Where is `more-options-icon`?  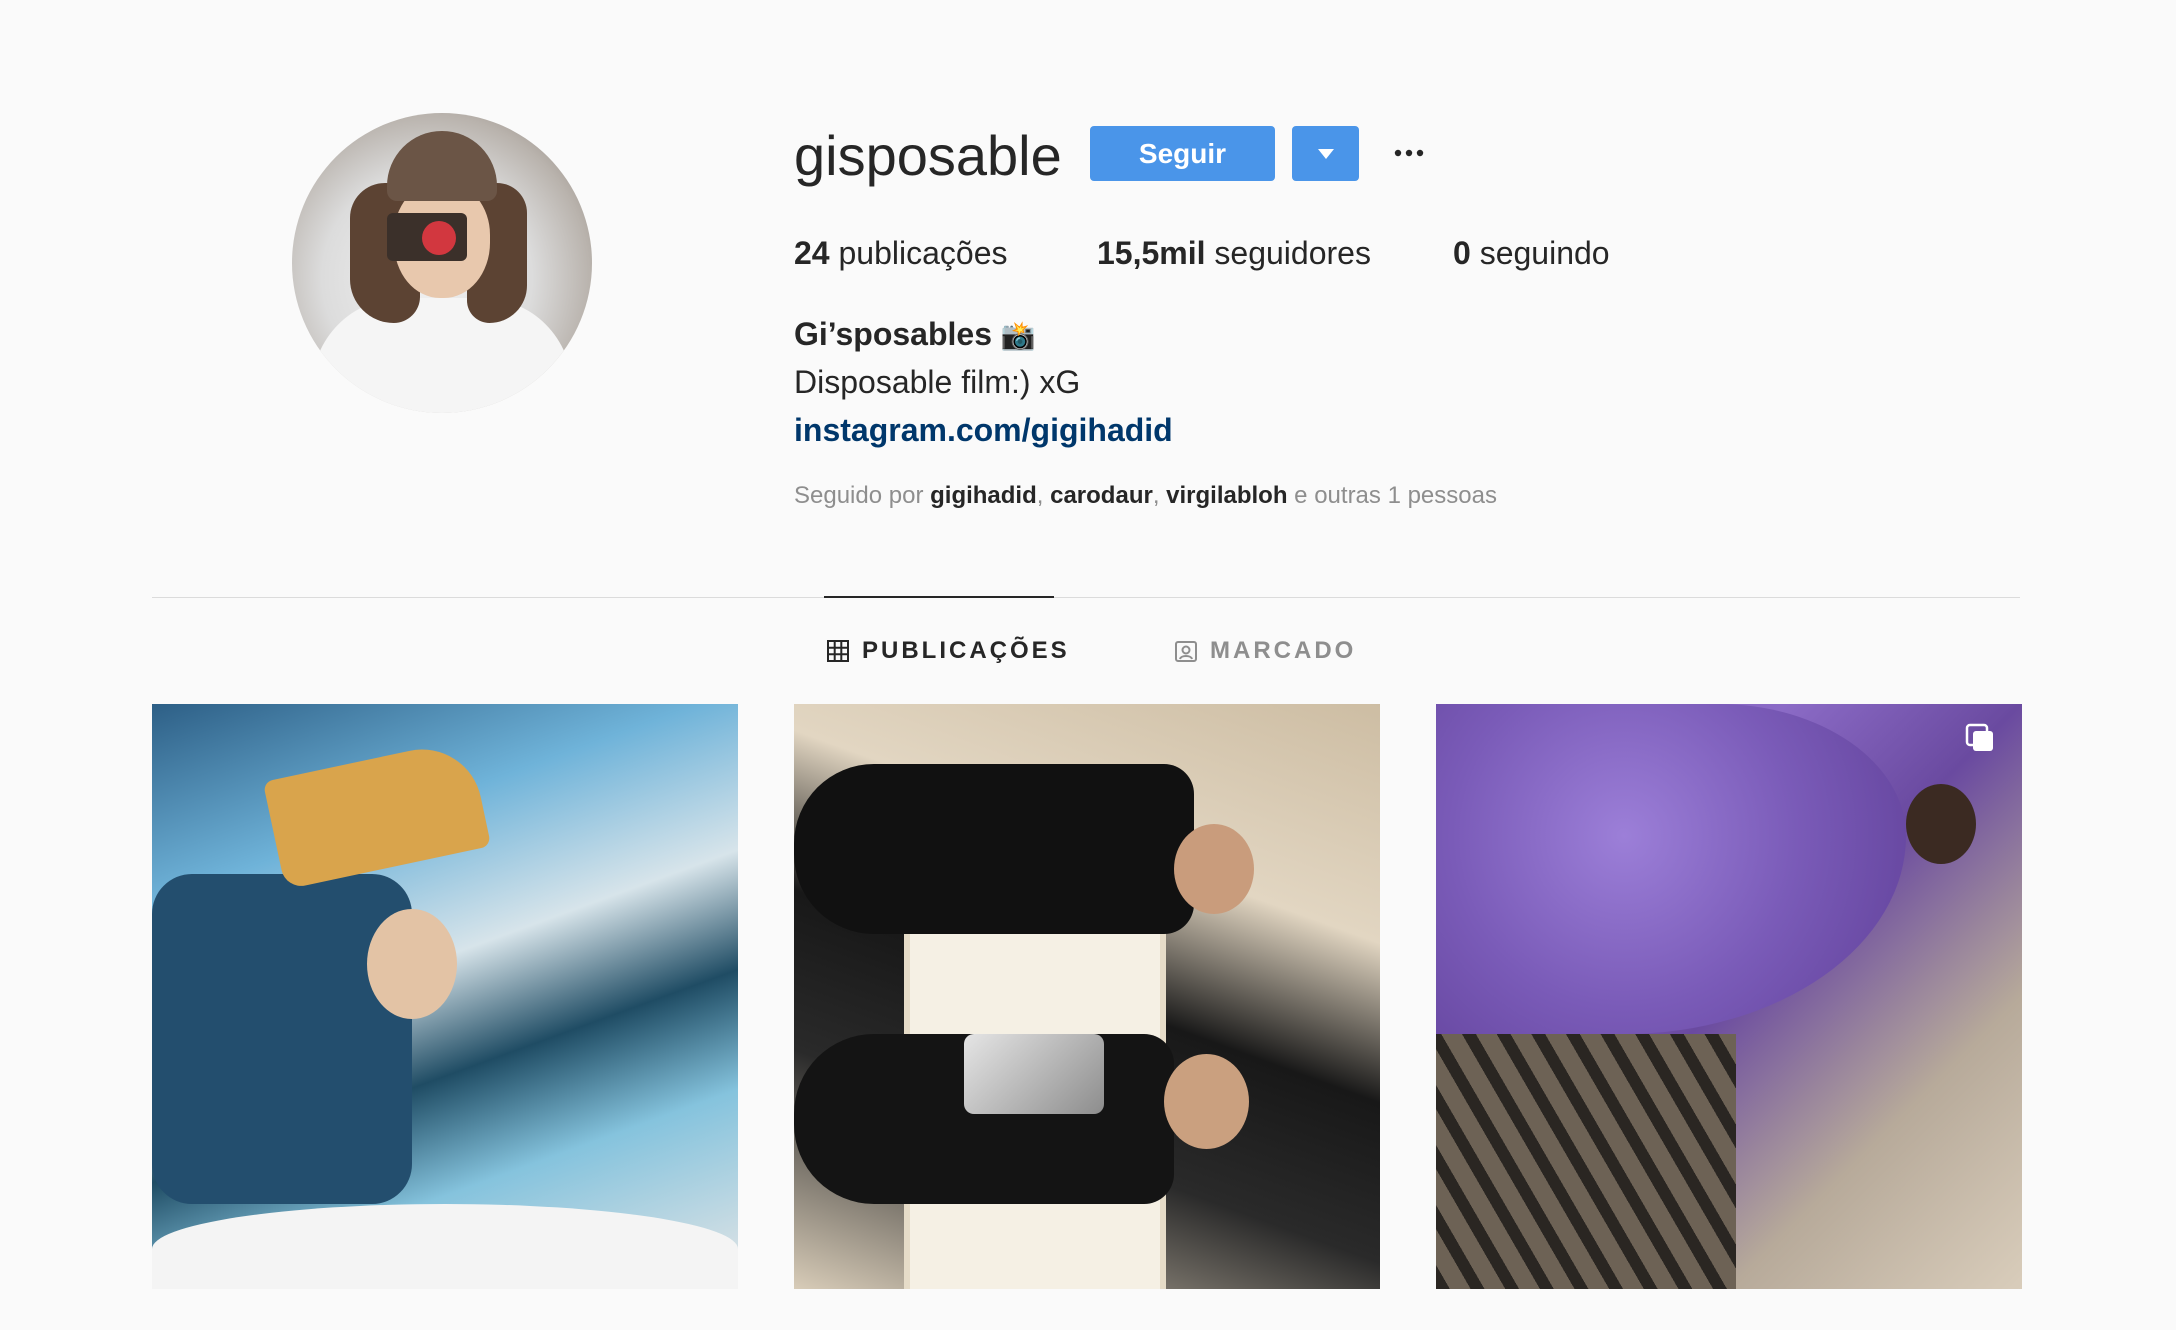 more-options-icon is located at coordinates (1409, 153).